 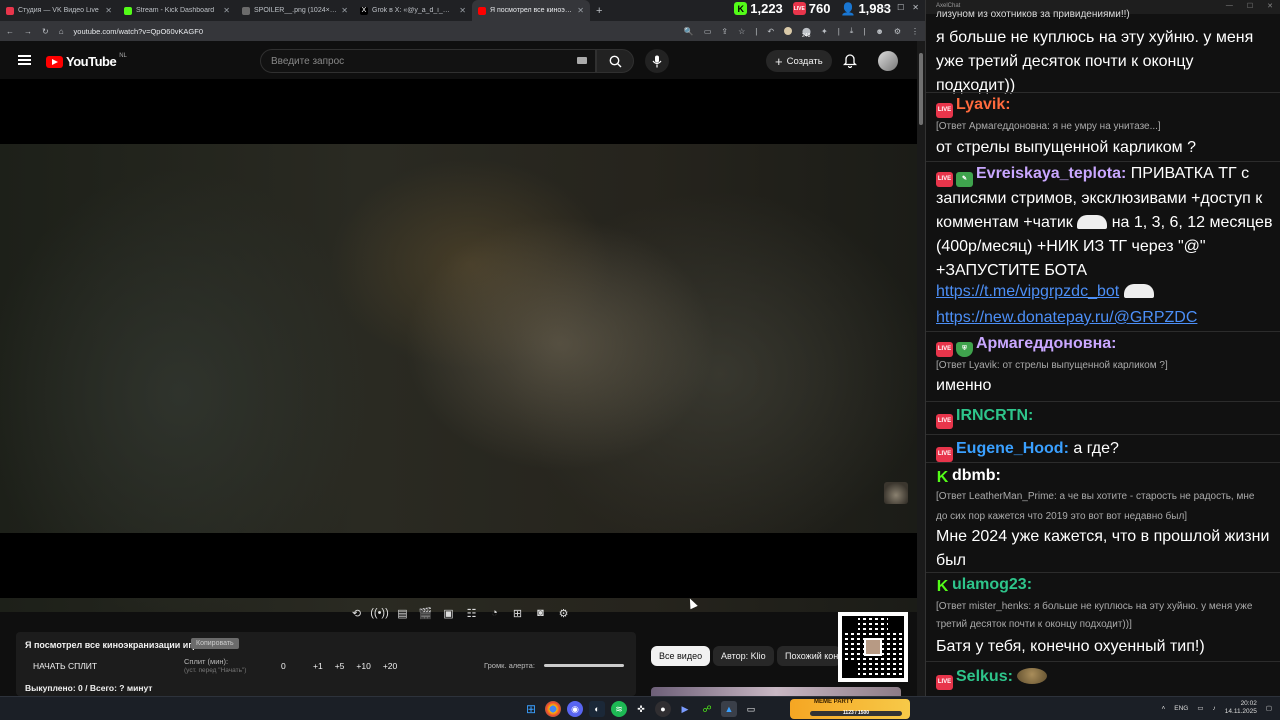 I want to click on settings-video-icon: ▤, so click(x=402, y=613).